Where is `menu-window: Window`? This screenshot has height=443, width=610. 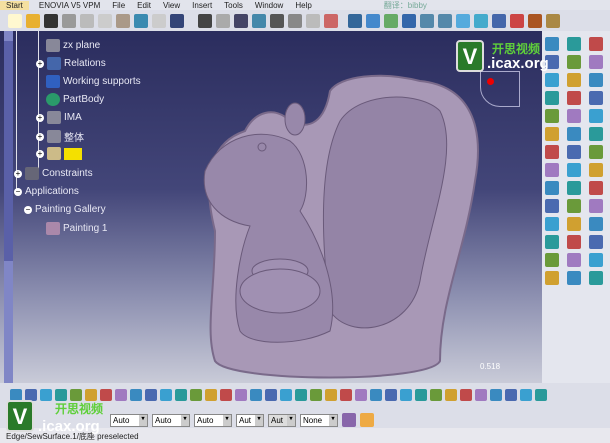
menu-window: Window is located at coordinates (269, 5).